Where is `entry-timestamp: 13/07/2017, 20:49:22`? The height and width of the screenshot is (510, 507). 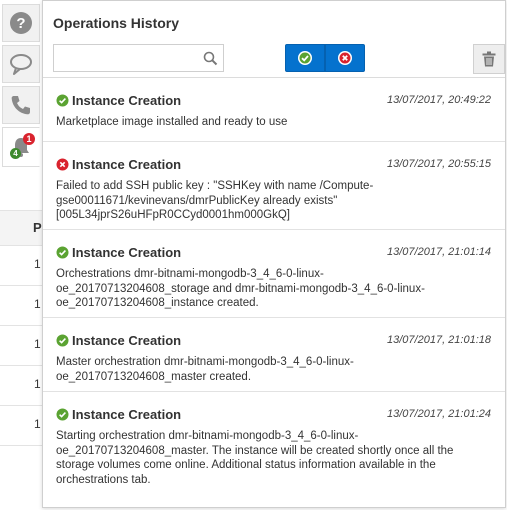 entry-timestamp: 13/07/2017, 20:49:22 is located at coordinates (439, 100).